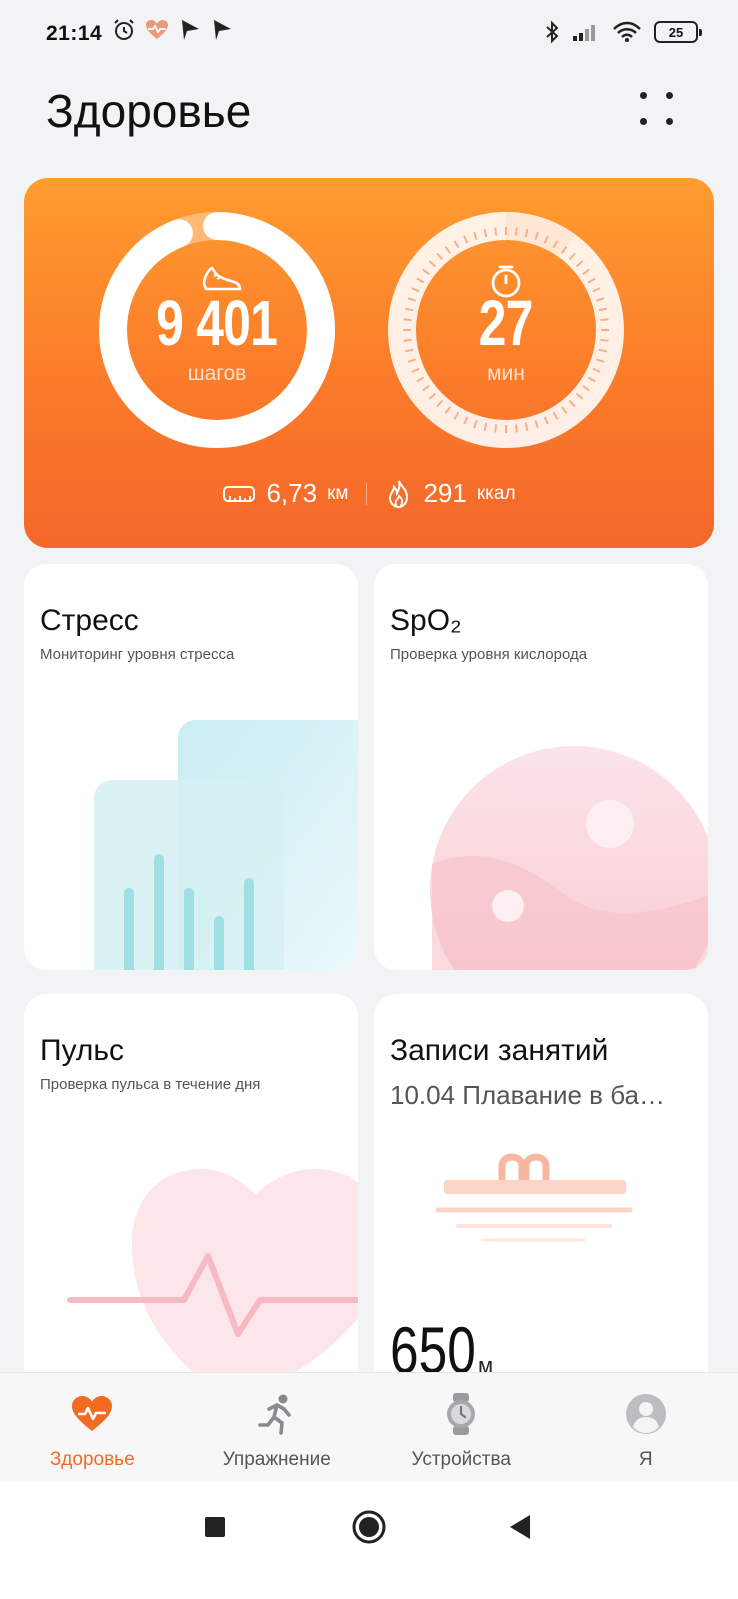  Describe the element at coordinates (627, 31) in the screenshot. I see `wifi-icon` at that location.